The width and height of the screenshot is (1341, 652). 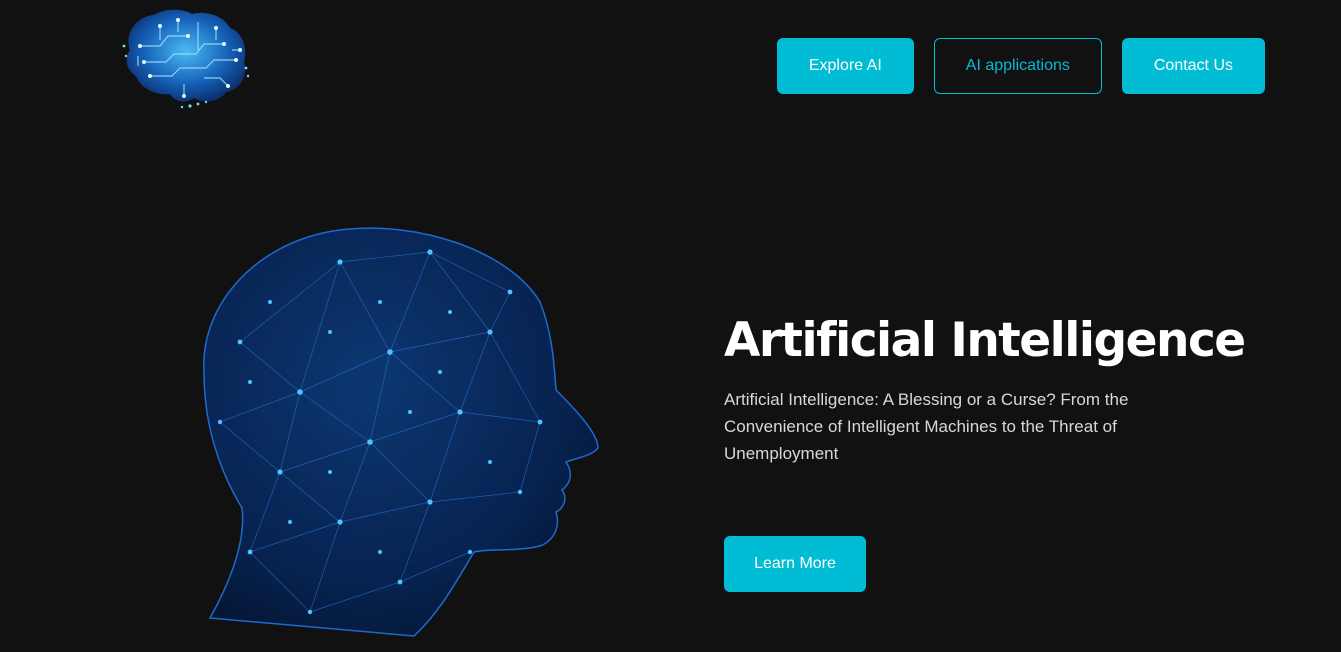 I want to click on explore-ai-button: Explore AI, so click(x=845, y=66).